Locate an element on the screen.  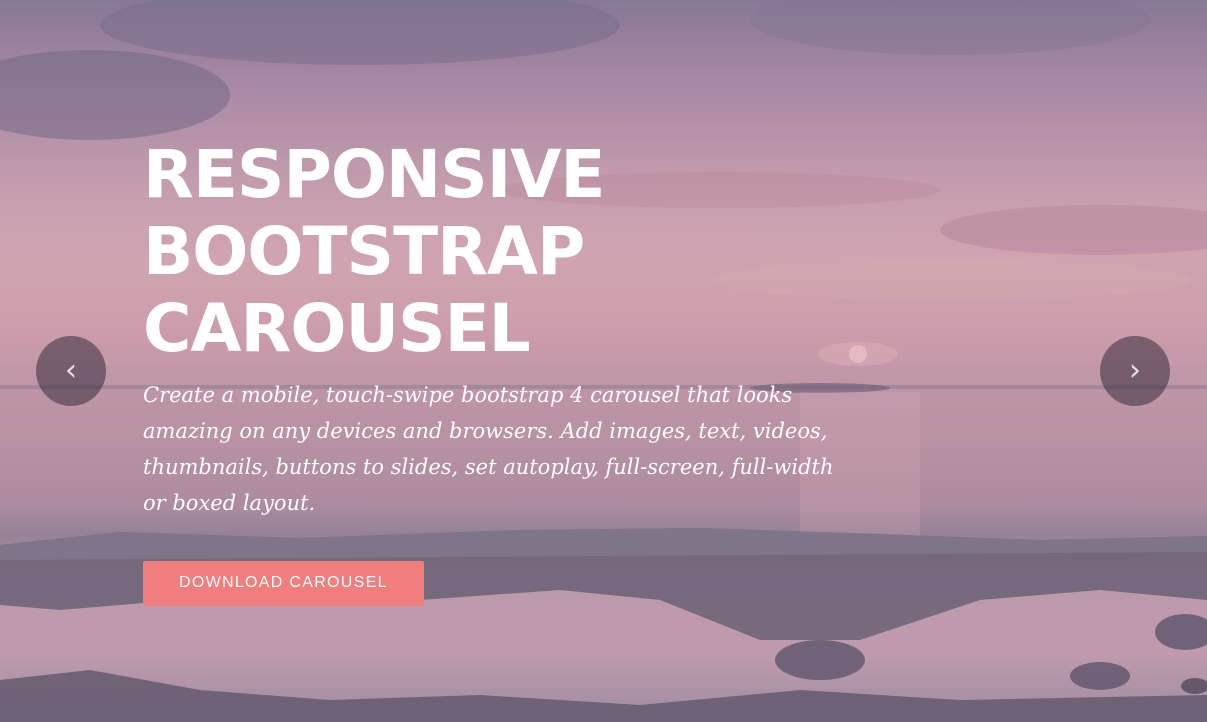
chevron-left-icon: ‹ is located at coordinates (71, 370).